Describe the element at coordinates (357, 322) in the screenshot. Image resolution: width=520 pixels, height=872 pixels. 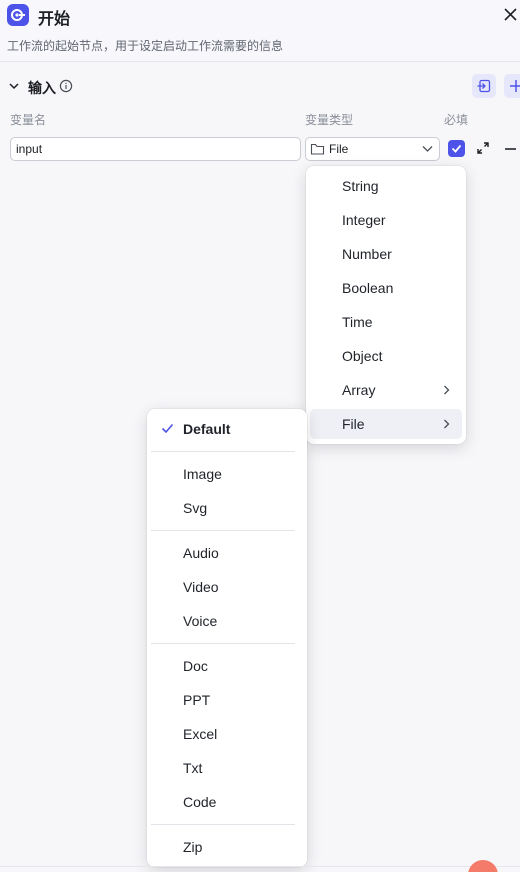
I see `menu-item-label: Time` at that location.